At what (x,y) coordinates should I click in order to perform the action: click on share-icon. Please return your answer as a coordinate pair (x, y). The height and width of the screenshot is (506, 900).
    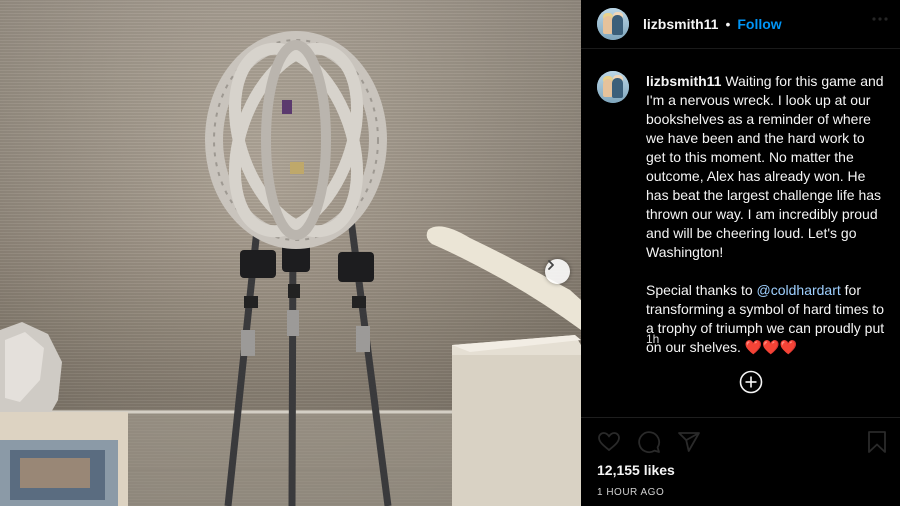
    Looking at the image, I should click on (689, 442).